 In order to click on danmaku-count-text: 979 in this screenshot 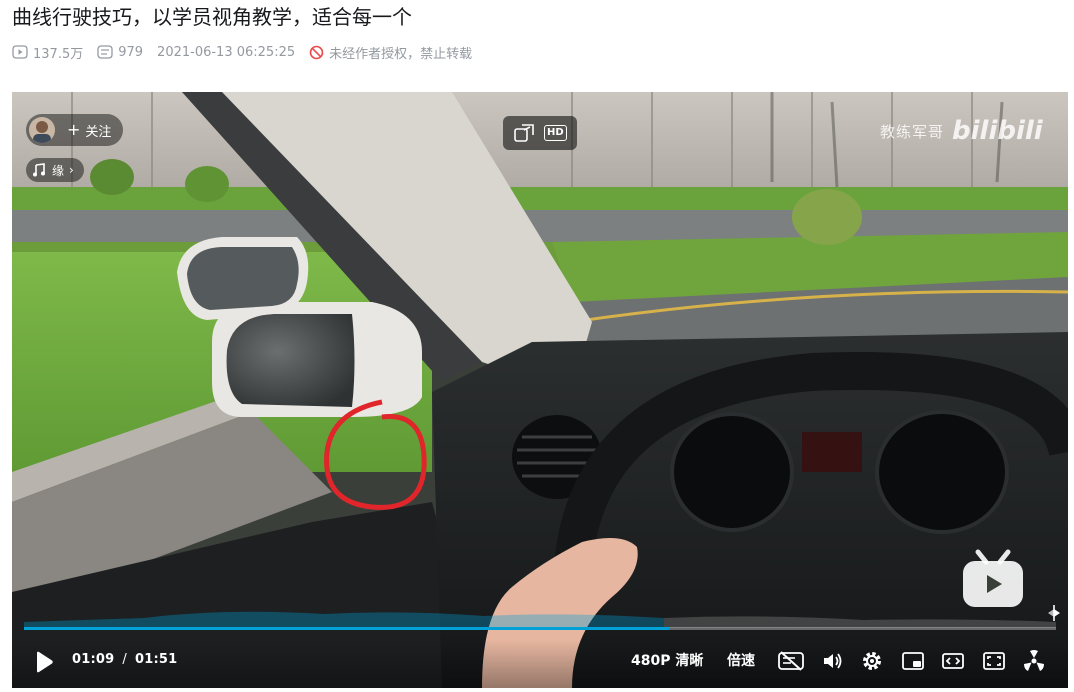, I will do `click(131, 52)`.